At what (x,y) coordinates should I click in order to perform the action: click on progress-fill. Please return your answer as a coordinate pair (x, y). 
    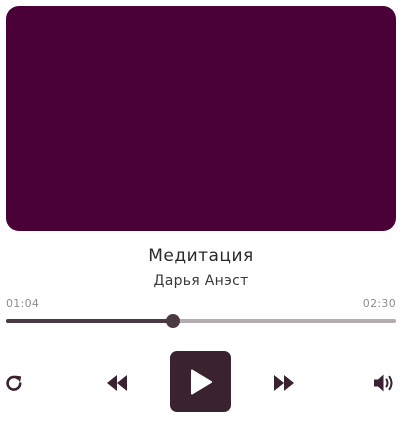
    Looking at the image, I should click on (89, 321).